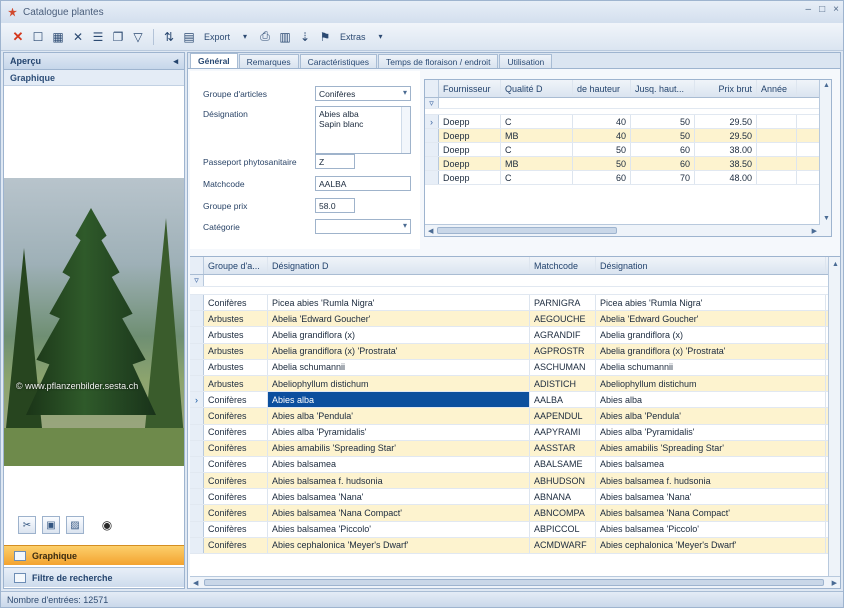 The height and width of the screenshot is (608, 844). What do you see at coordinates (58, 599) in the screenshot?
I see `entry-count: Nombre d'entrées: 12571` at bounding box center [58, 599].